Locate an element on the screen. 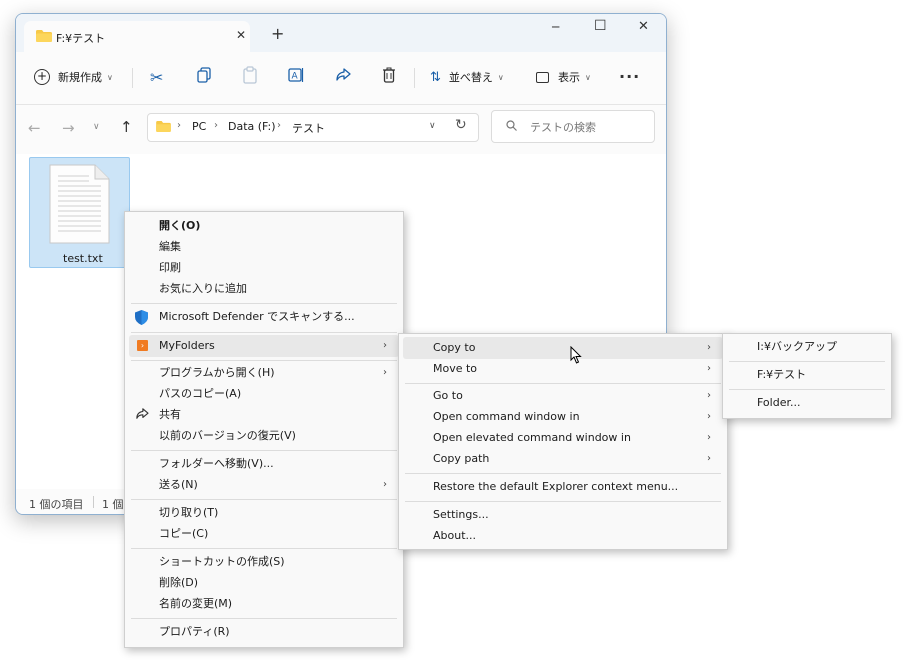 This screenshot has height=662, width=906. menu-create-shortcut: ショートカットの作成(S) is located at coordinates (222, 562).